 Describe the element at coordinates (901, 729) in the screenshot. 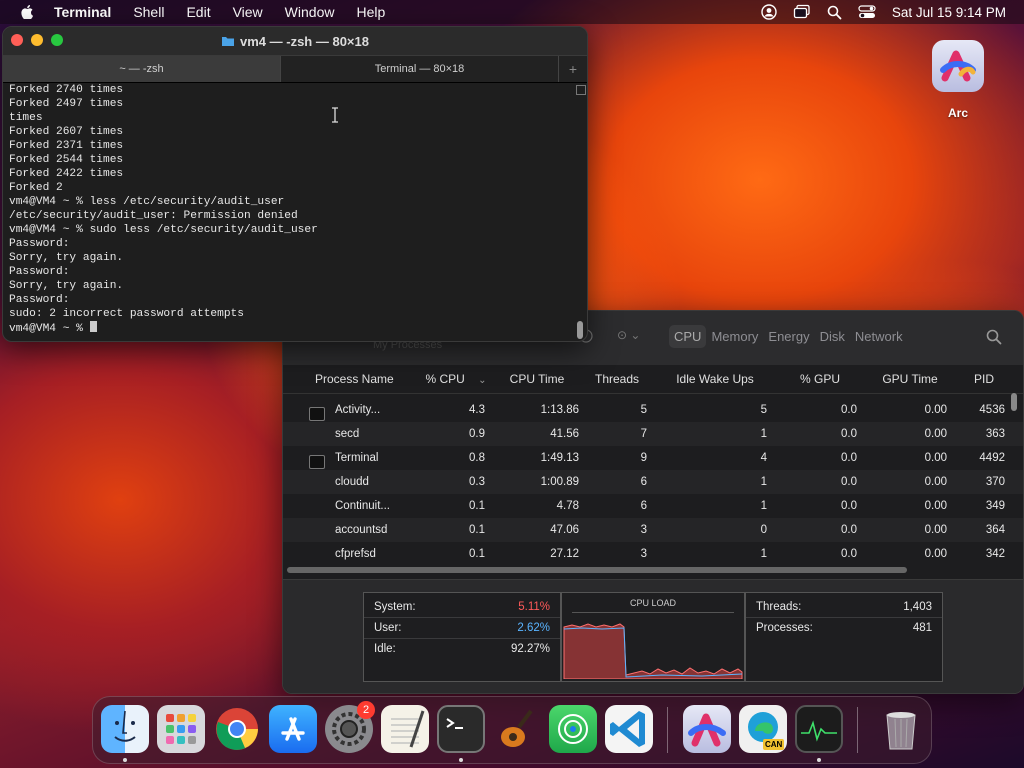

I see `trash-icon` at that location.